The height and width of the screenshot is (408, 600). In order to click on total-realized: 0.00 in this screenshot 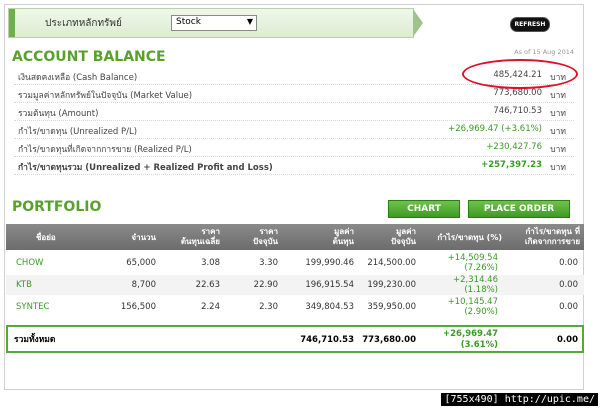, I will do `click(567, 340)`.